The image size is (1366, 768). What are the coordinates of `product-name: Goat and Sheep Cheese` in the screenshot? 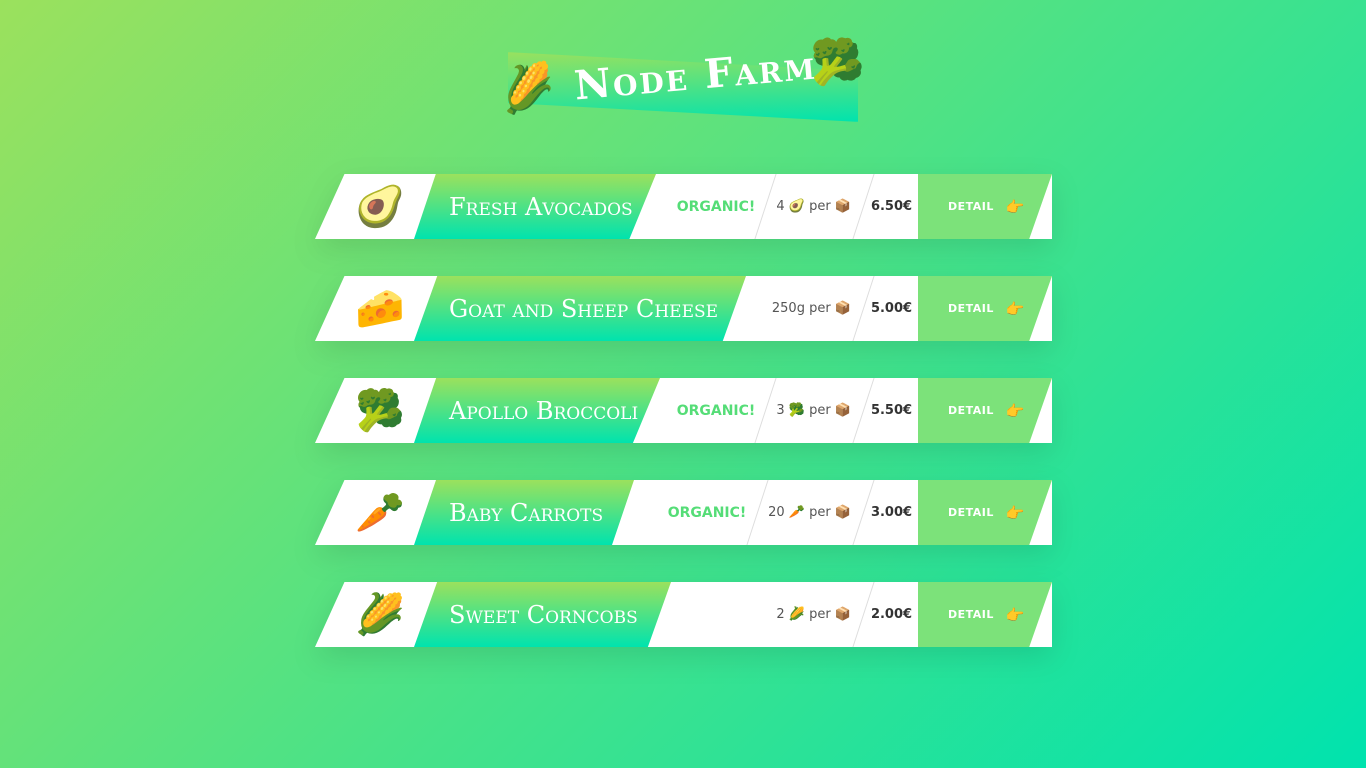 It's located at (584, 308).